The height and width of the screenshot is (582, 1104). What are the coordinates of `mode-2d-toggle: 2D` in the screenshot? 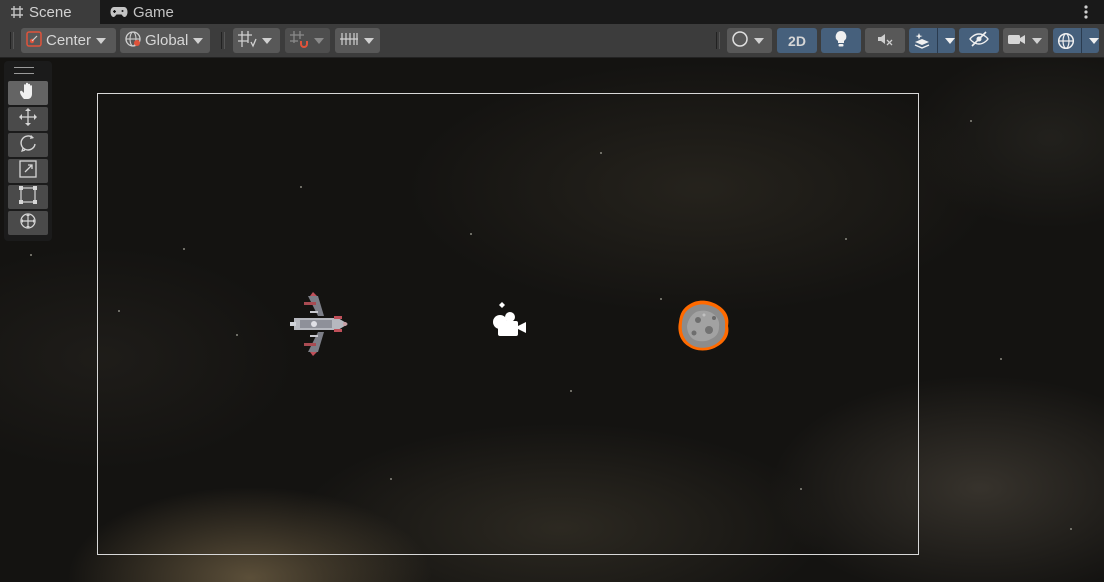 It's located at (797, 40).